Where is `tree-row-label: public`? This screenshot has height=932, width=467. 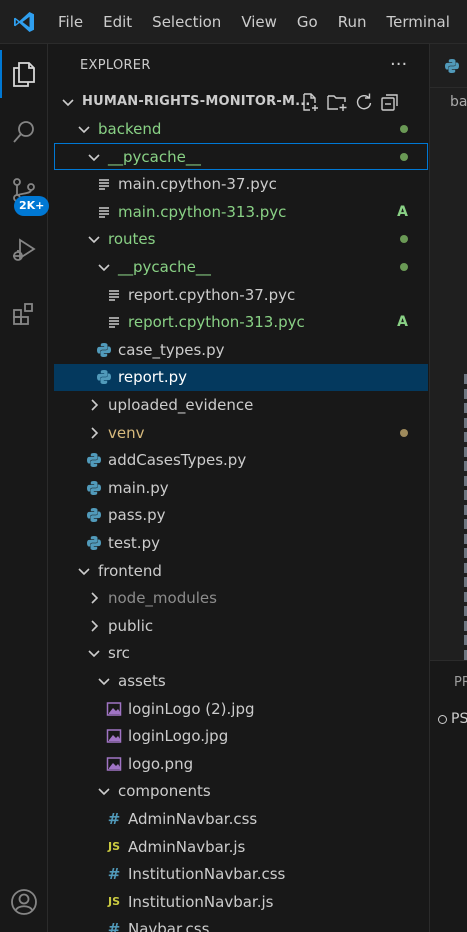
tree-row-label: public is located at coordinates (131, 625).